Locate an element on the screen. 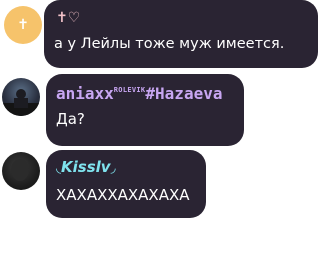  message-text: ХАХАХХАХАХАХА is located at coordinates (123, 195).